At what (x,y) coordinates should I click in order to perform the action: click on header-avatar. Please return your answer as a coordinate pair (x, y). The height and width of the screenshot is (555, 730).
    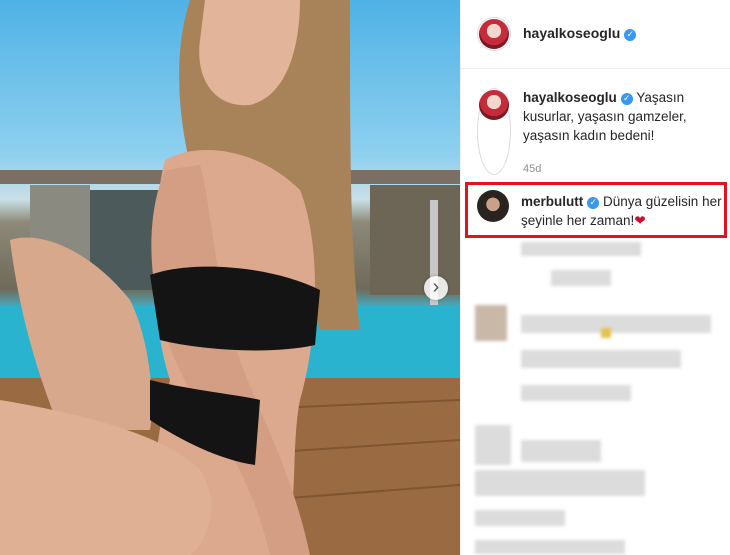
    Looking at the image, I should click on (494, 34).